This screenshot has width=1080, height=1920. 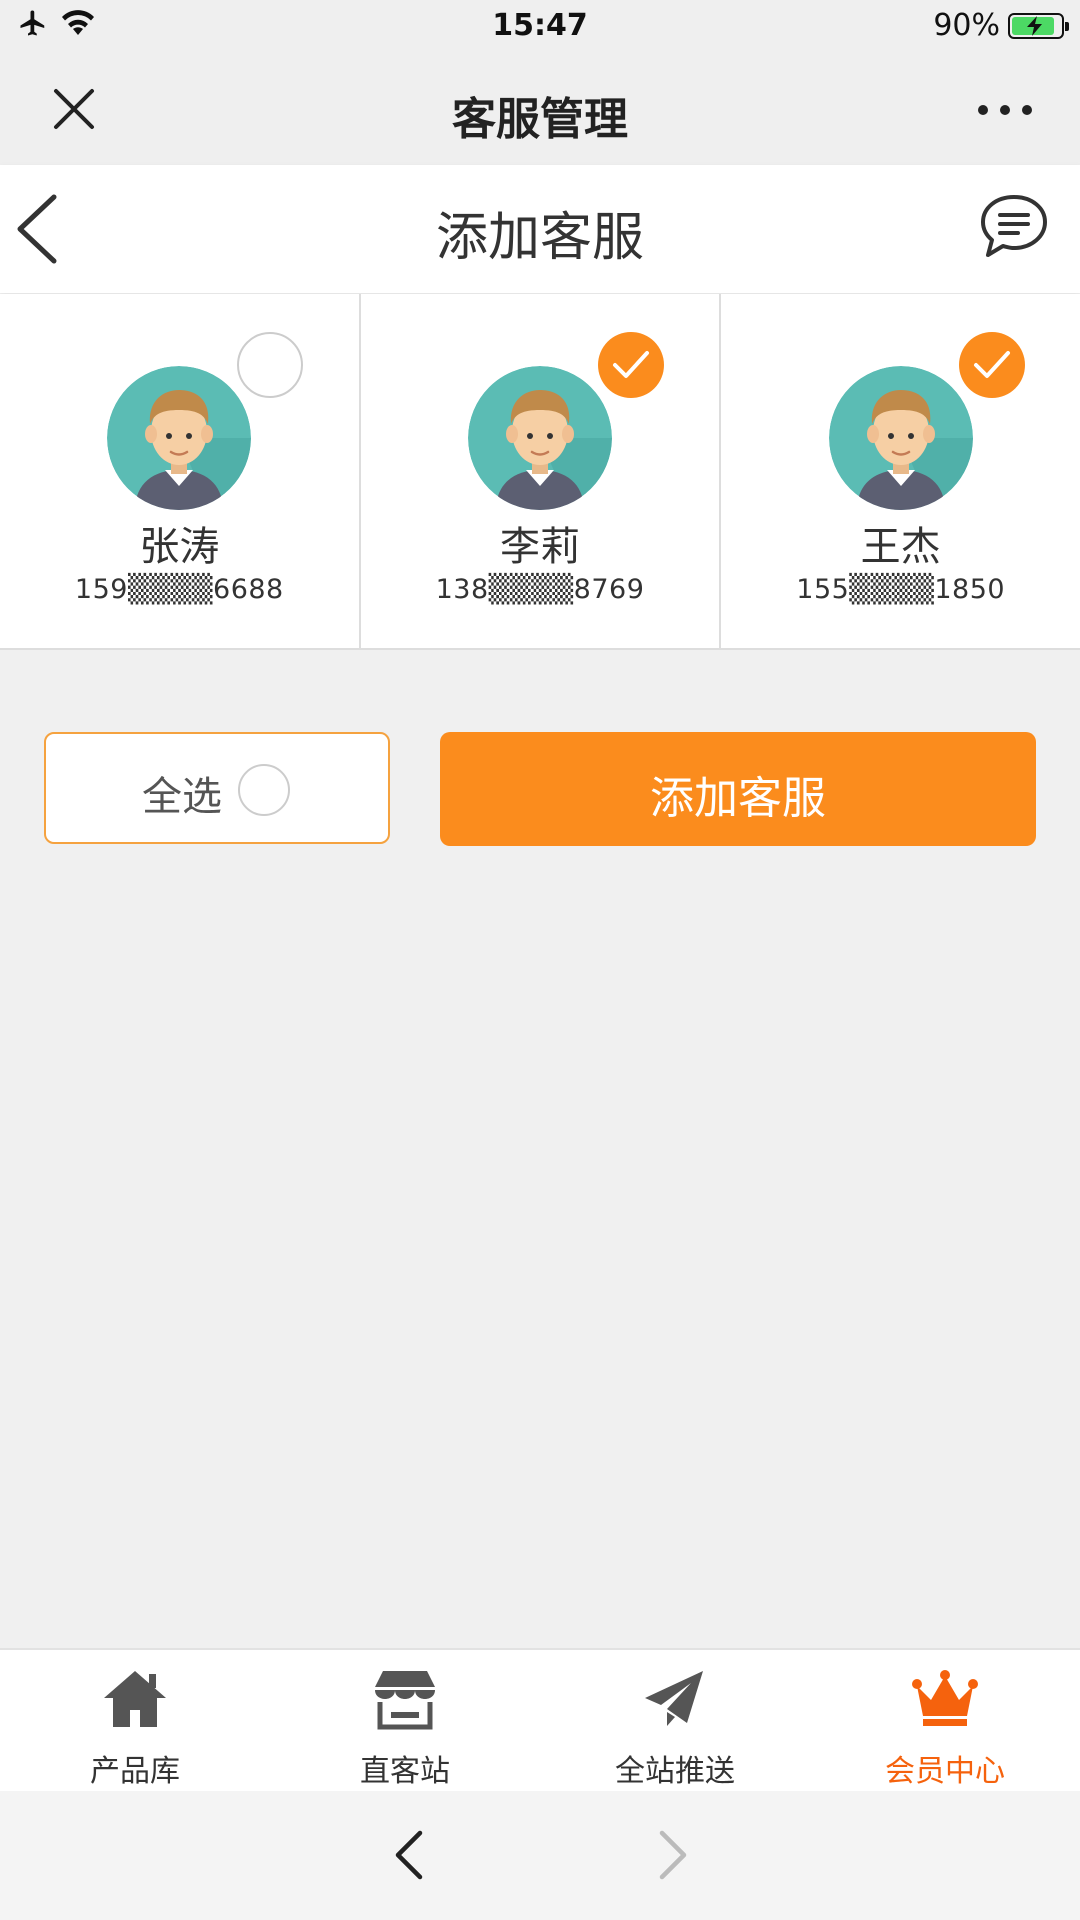 What do you see at coordinates (540, 589) in the screenshot?
I see `staff-phone: 138▒▒▒▒8769` at bounding box center [540, 589].